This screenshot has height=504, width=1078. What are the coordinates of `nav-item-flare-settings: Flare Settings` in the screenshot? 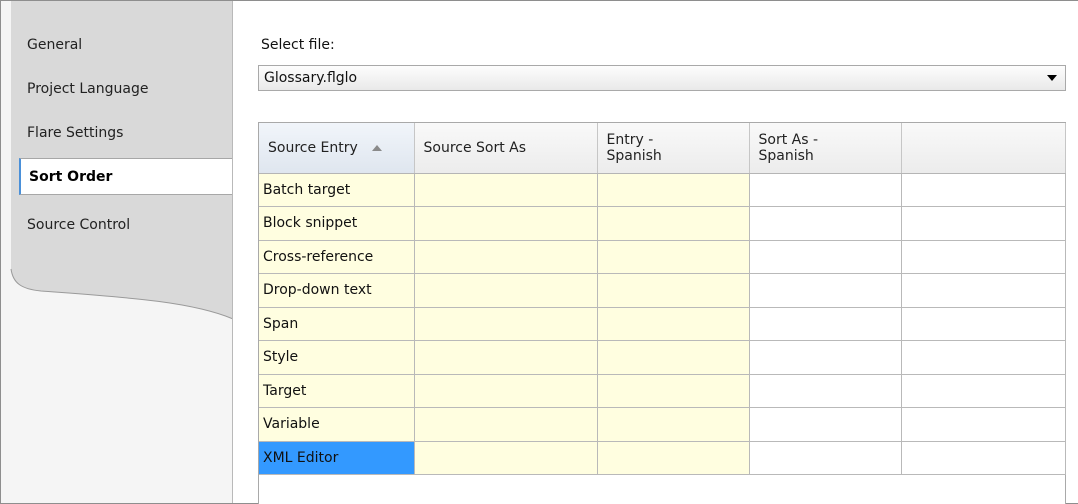 It's located at (75, 133).